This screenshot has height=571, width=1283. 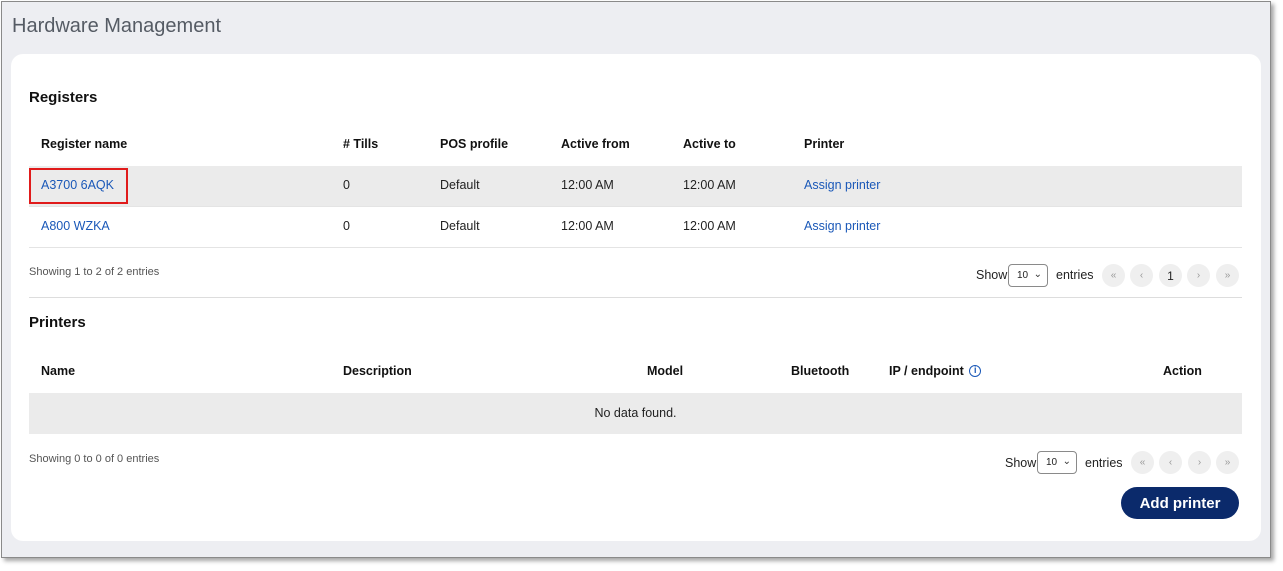 What do you see at coordinates (975, 371) in the screenshot?
I see `info-circle-icon: i` at bounding box center [975, 371].